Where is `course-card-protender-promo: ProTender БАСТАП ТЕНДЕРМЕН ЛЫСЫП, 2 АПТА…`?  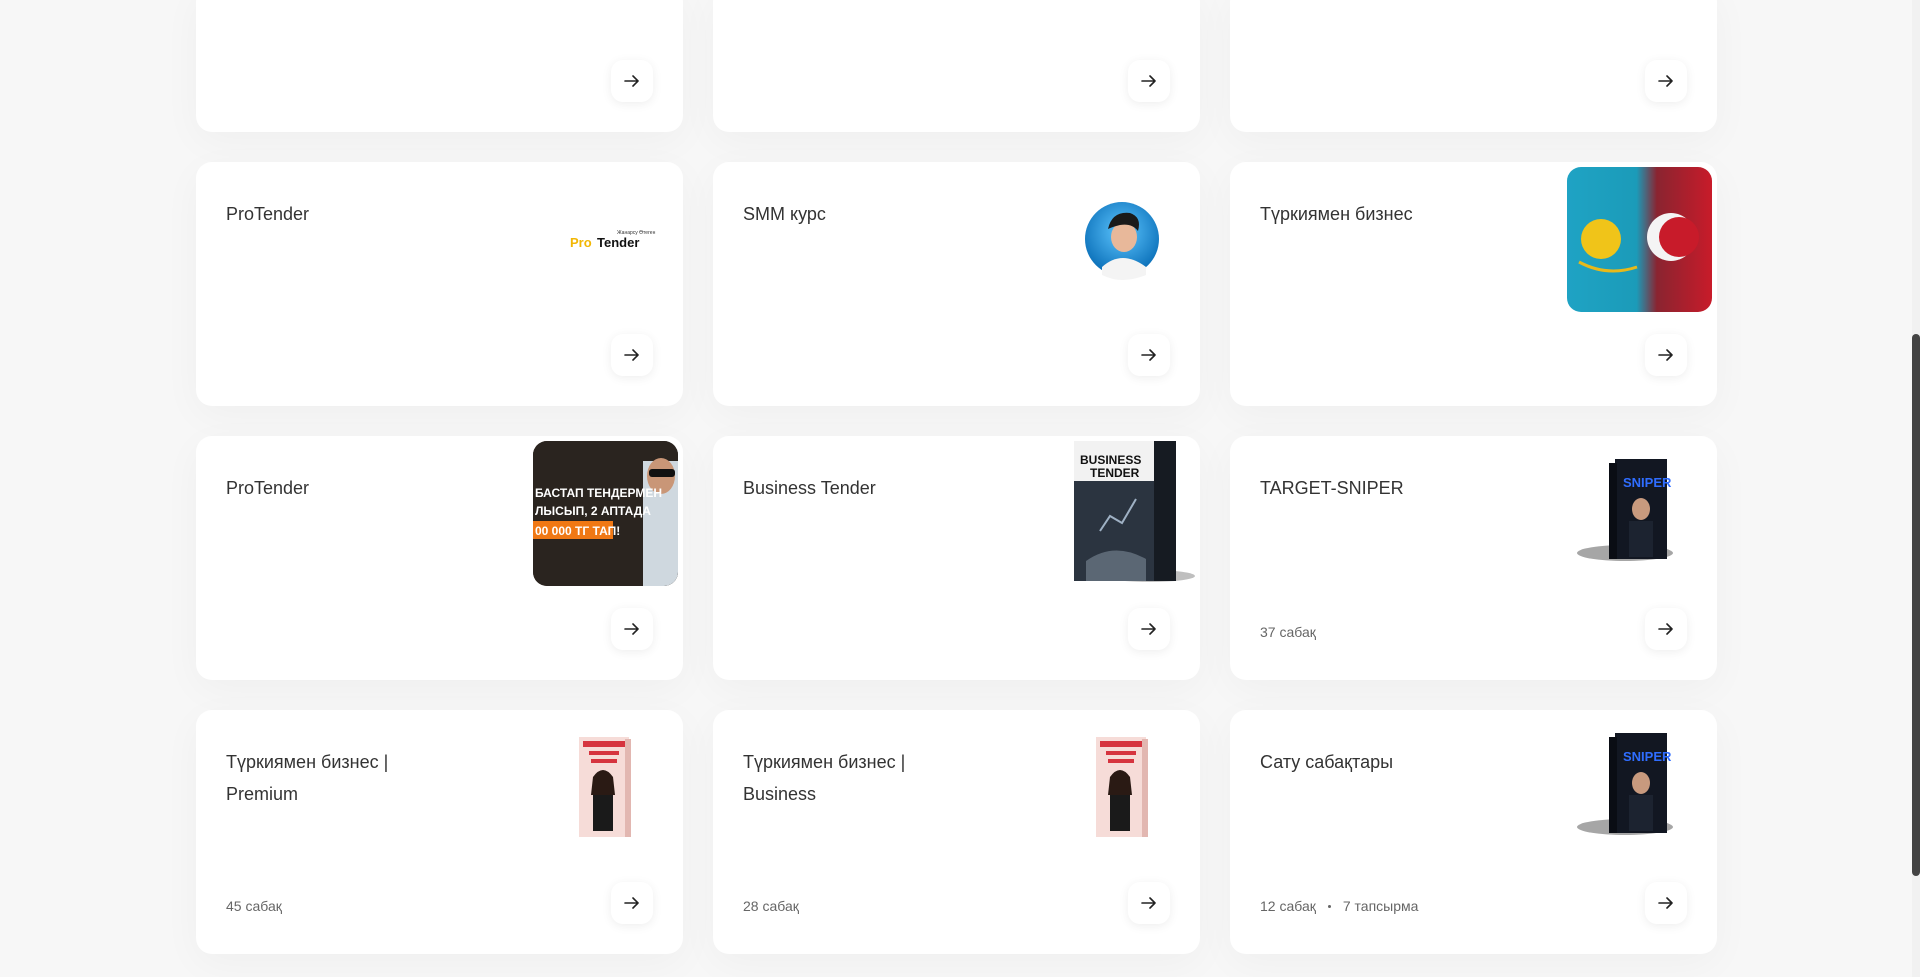 course-card-protender-promo: ProTender БАСТАП ТЕНДЕРМЕН ЛЫСЫП, 2 АПТА… is located at coordinates (439, 558).